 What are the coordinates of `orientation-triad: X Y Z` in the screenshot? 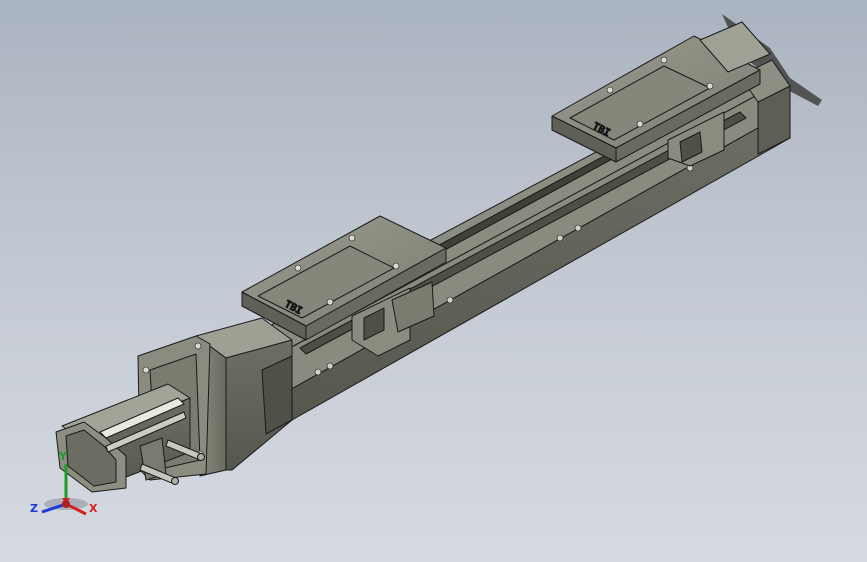 It's located at (66, 486).